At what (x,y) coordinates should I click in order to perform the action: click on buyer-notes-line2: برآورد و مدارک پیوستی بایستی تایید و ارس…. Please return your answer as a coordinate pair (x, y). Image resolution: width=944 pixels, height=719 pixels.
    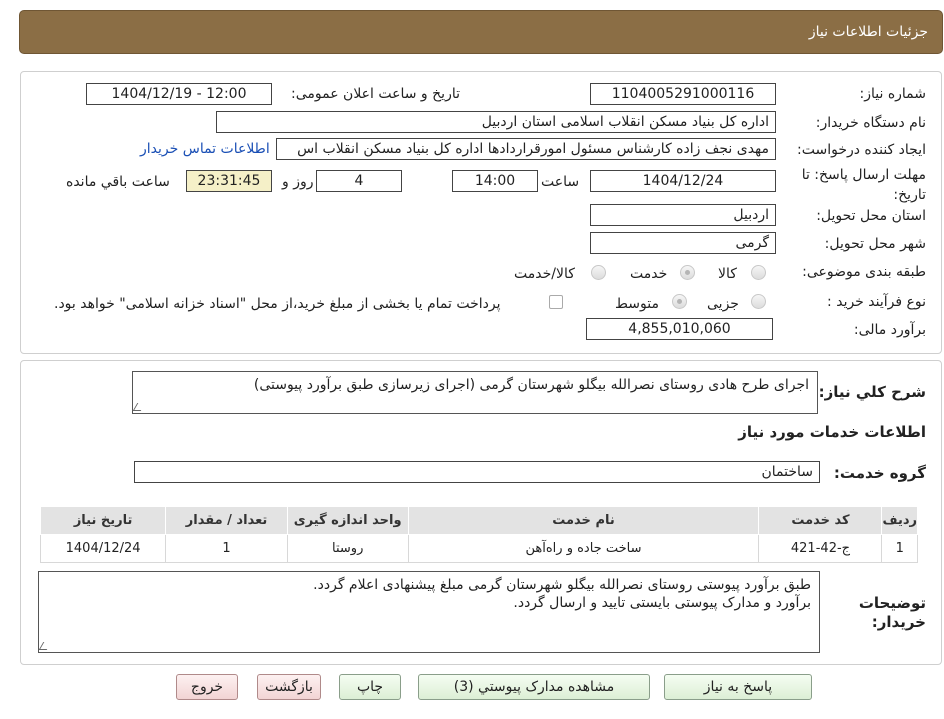
    Looking at the image, I should click on (662, 603).